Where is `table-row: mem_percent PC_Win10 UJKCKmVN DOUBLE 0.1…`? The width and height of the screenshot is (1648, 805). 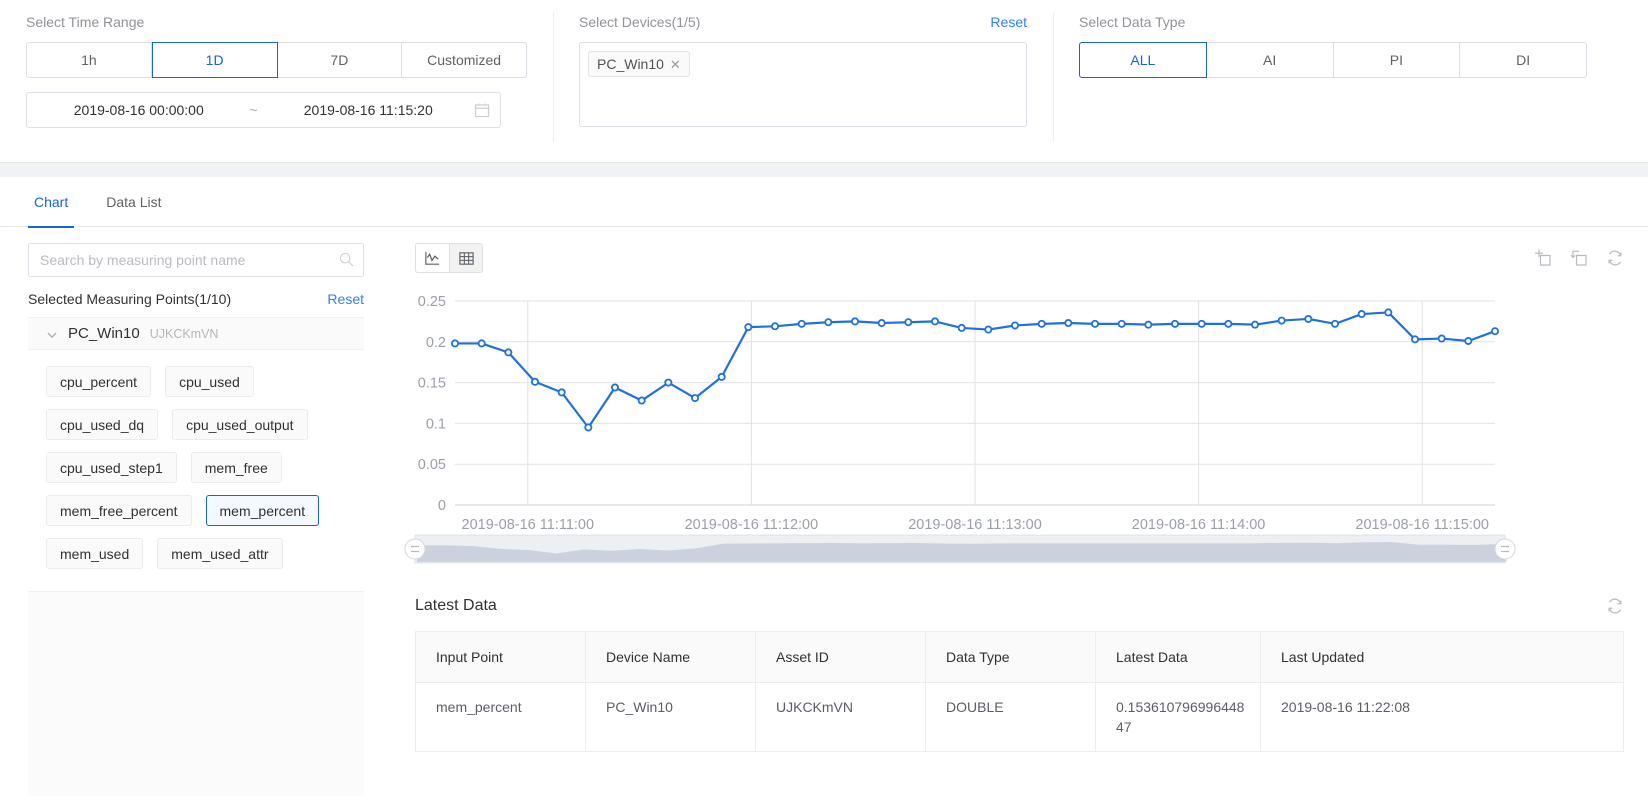
table-row: mem_percent PC_Win10 UJKCKmVN DOUBLE 0.1… is located at coordinates (1019, 717).